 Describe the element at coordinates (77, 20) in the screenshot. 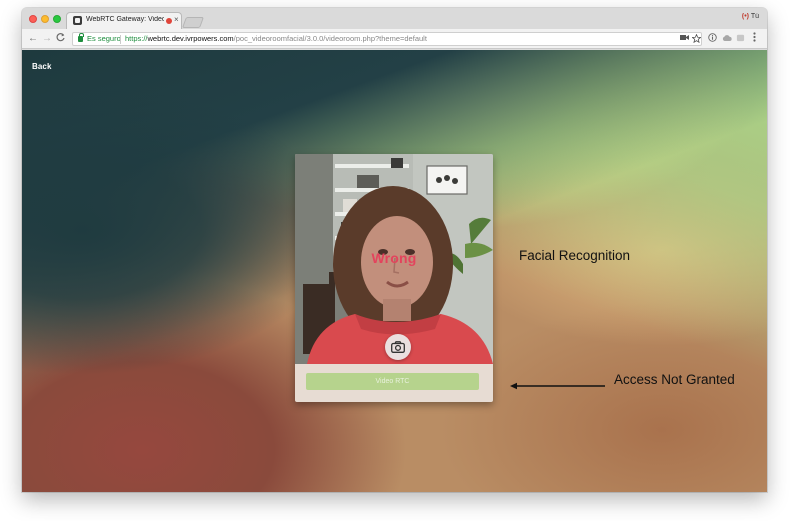

I see `page-favicon-icon` at that location.